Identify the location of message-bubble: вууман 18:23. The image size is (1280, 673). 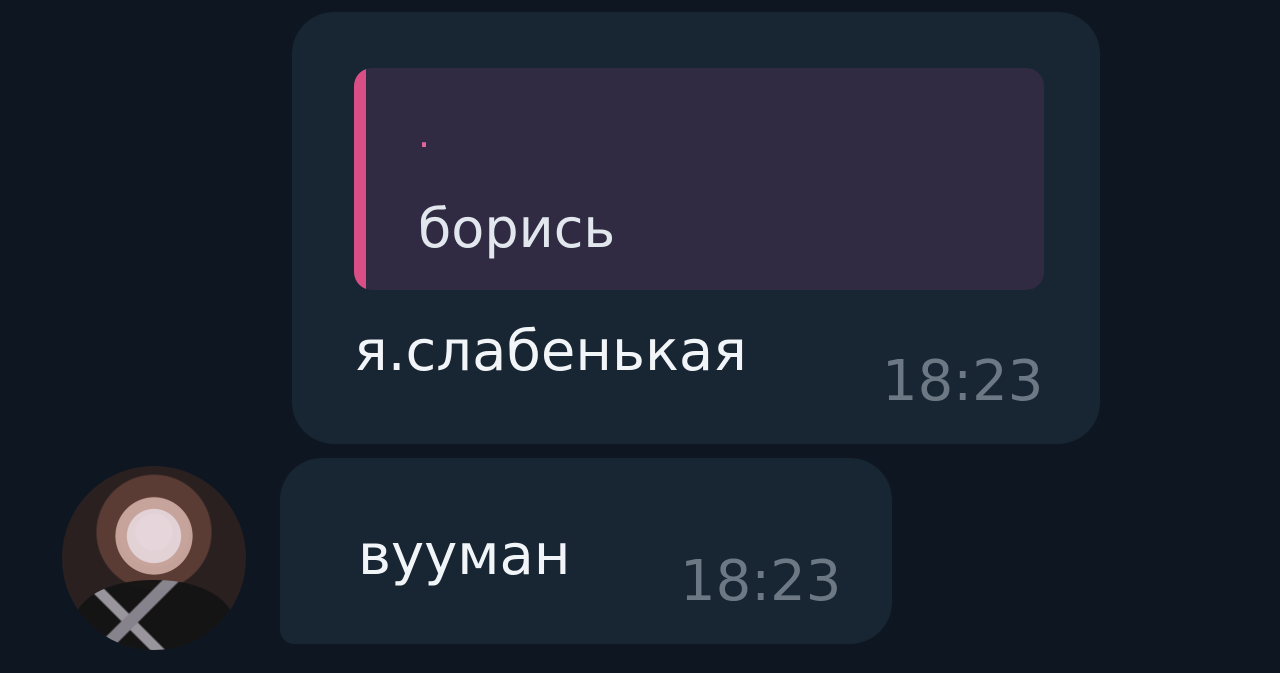
(586, 551).